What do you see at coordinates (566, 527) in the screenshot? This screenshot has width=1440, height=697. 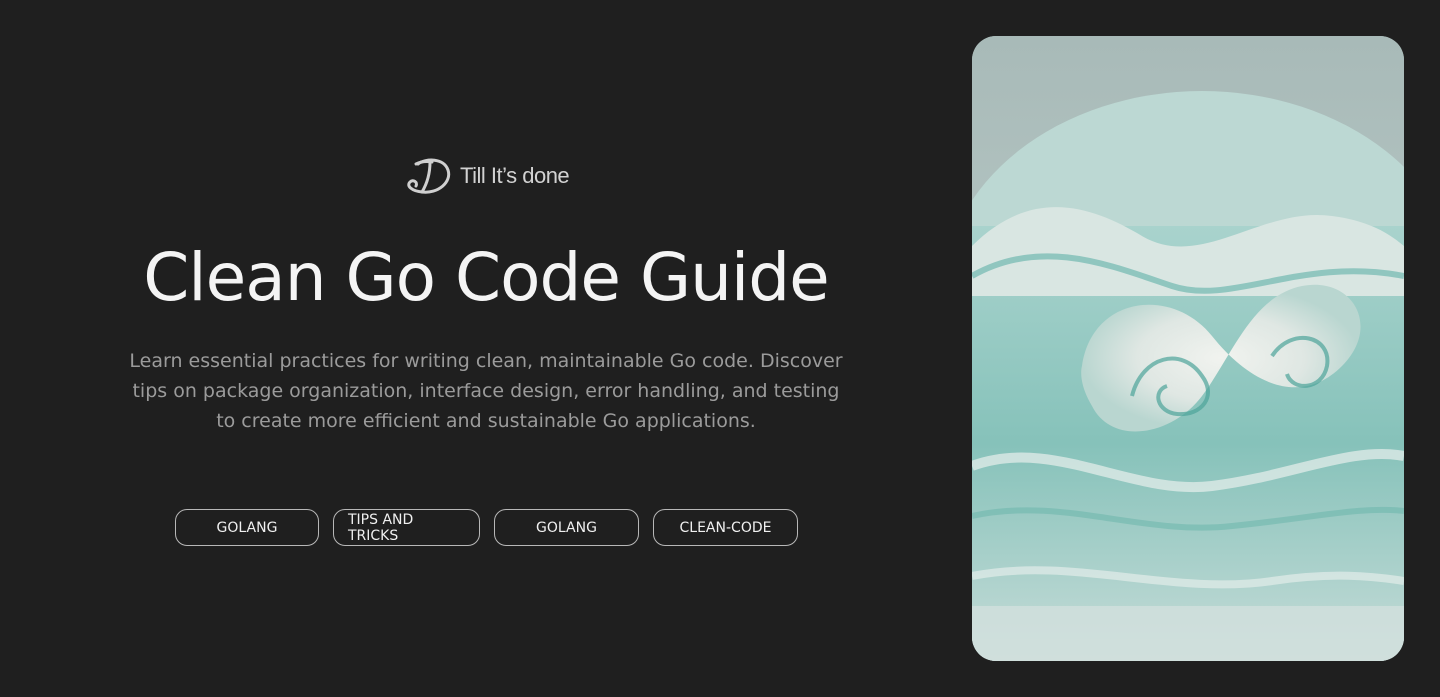 I see `tag-golang-2: GOLANG` at bounding box center [566, 527].